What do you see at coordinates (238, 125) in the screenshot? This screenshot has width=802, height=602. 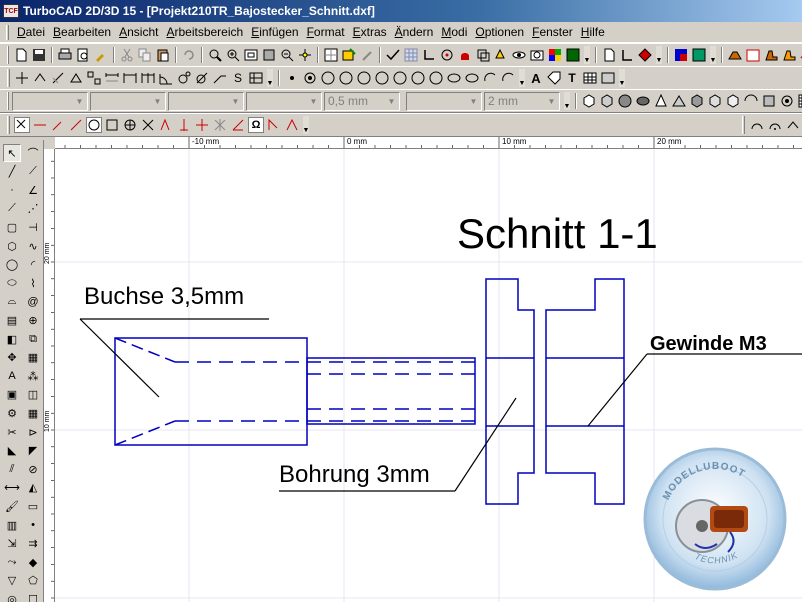 I see `snap-angle-icon` at bounding box center [238, 125].